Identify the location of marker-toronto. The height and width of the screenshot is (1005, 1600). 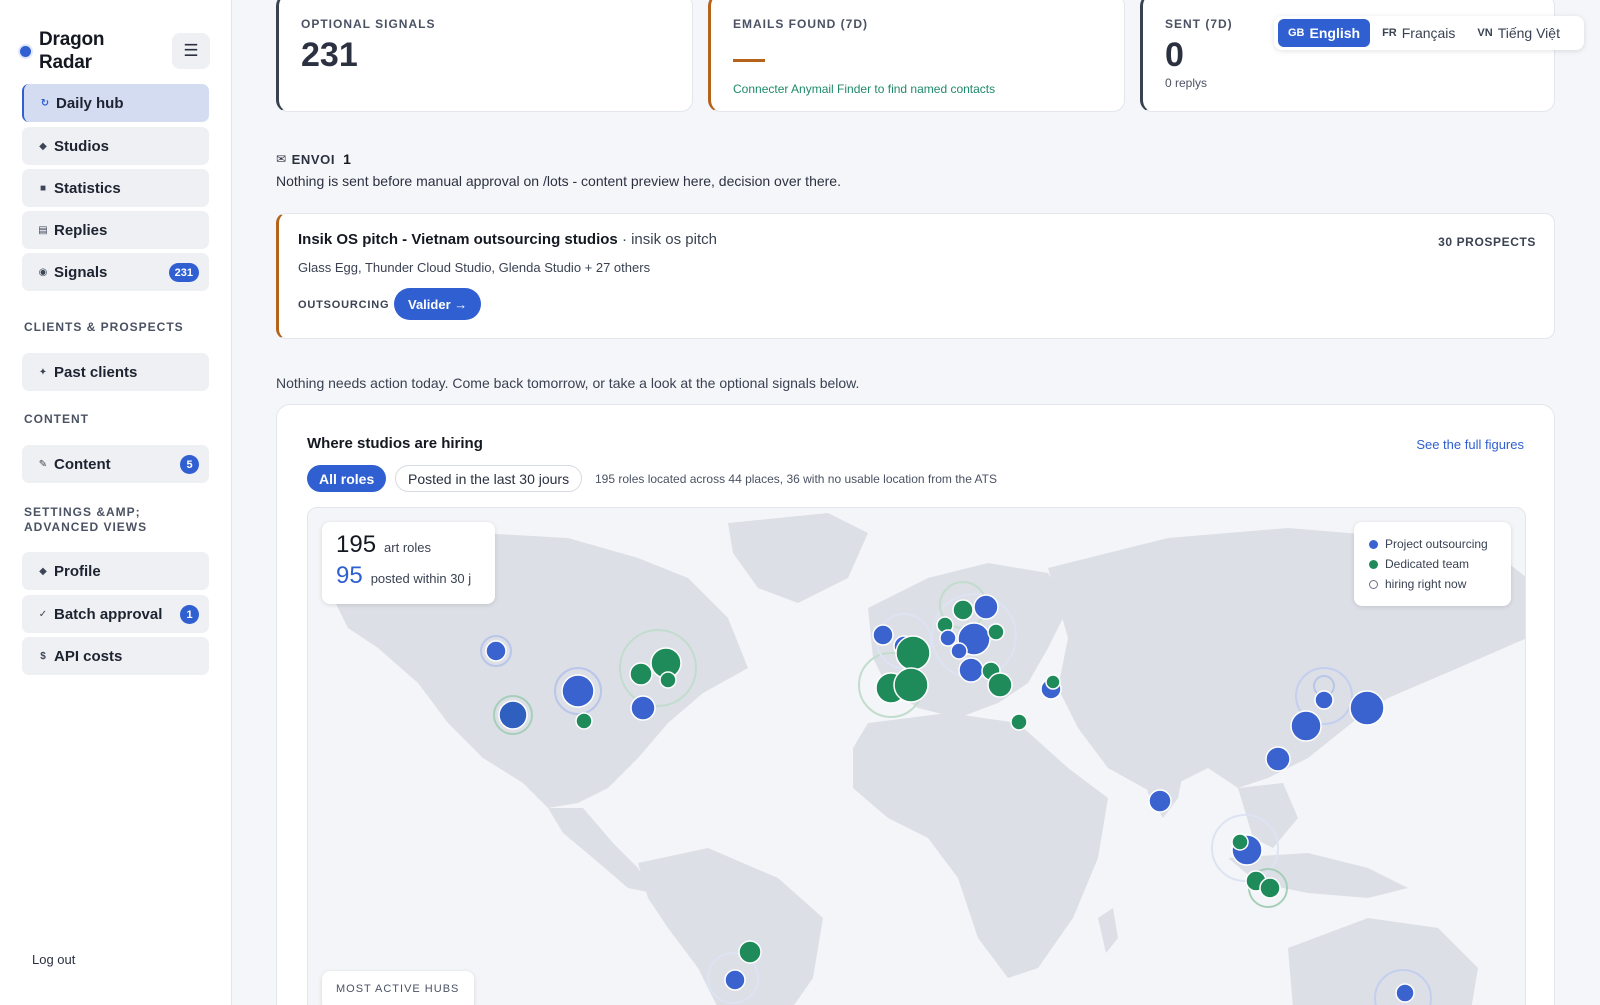
(641, 674).